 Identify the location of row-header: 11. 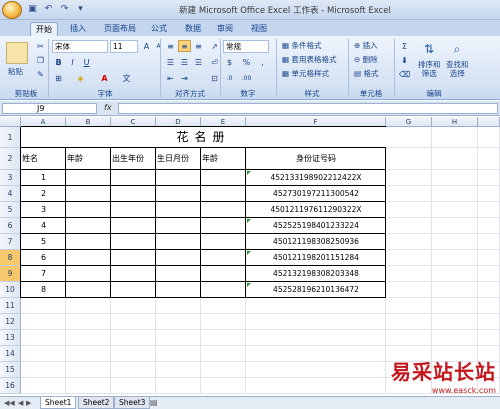
(10, 306).